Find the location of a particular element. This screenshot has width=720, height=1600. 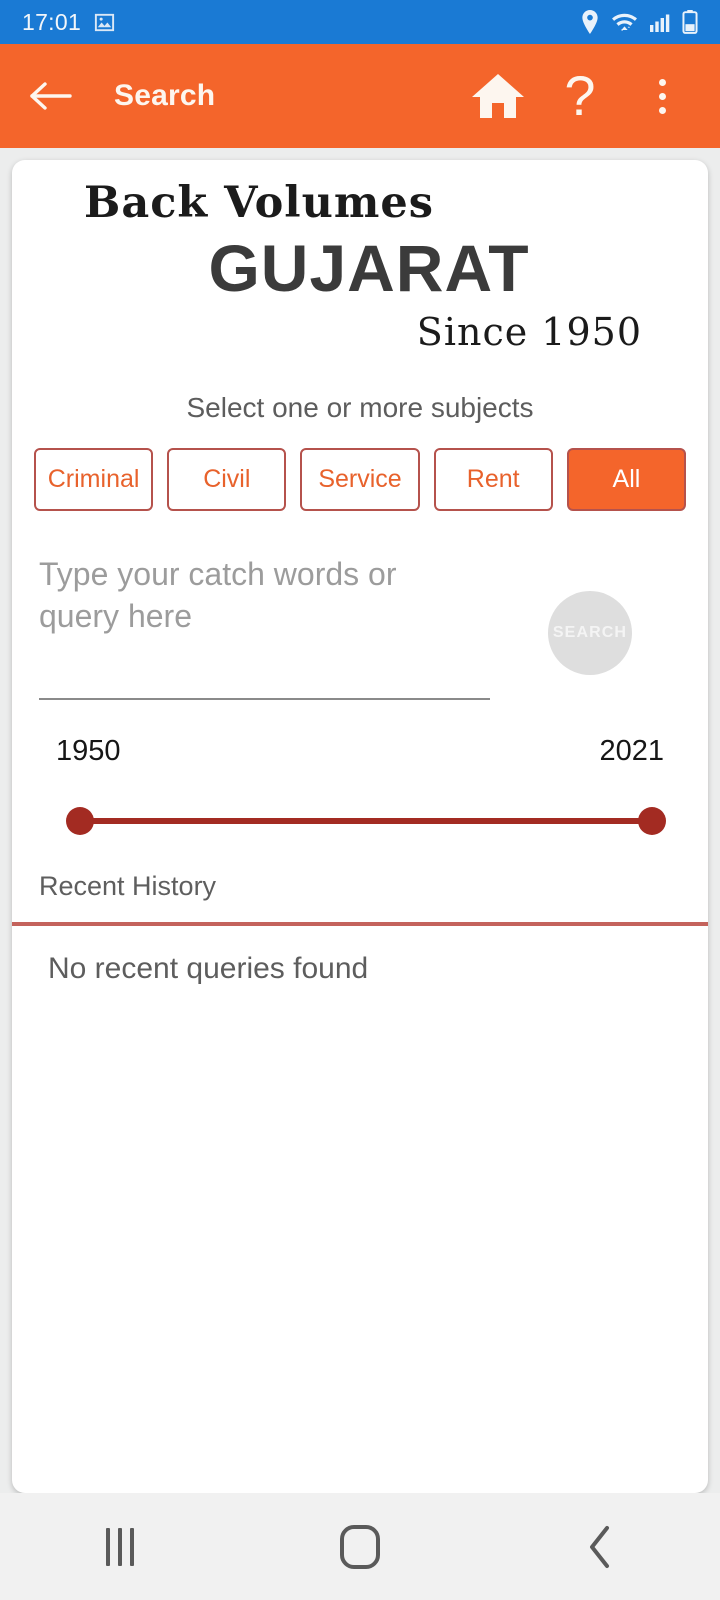

recent-history-title: Recent History is located at coordinates (128, 886).